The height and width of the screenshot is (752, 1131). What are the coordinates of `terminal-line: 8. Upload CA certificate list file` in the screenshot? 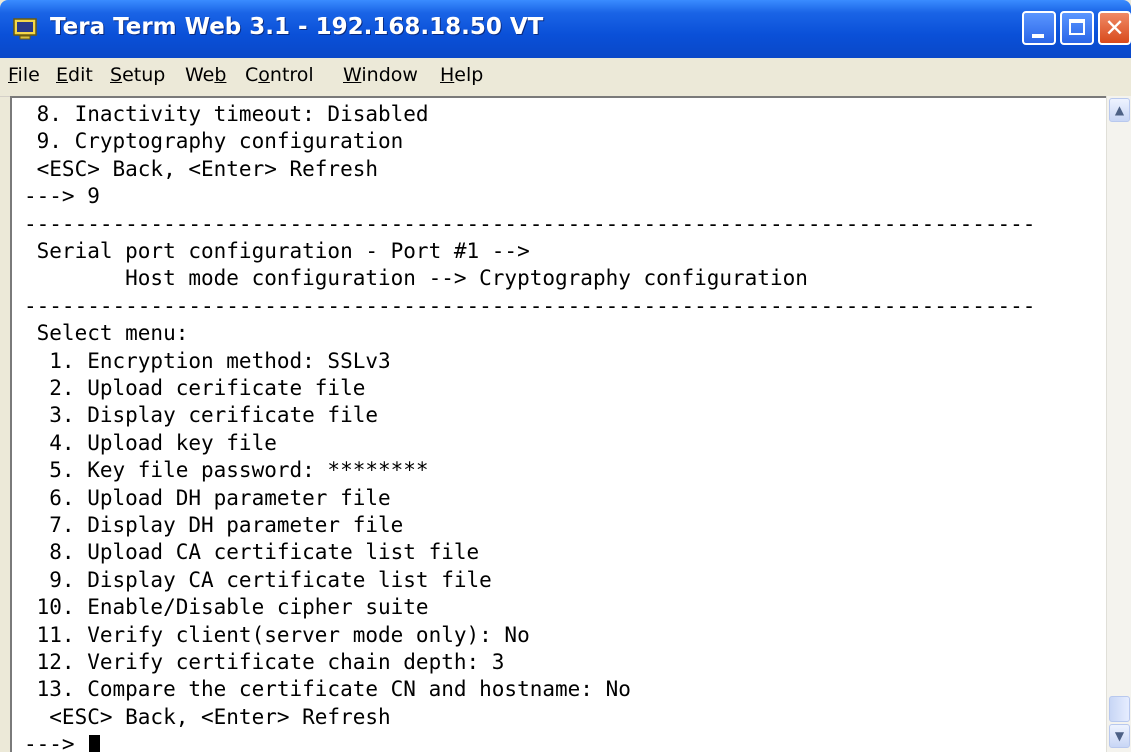 It's located at (252, 552).